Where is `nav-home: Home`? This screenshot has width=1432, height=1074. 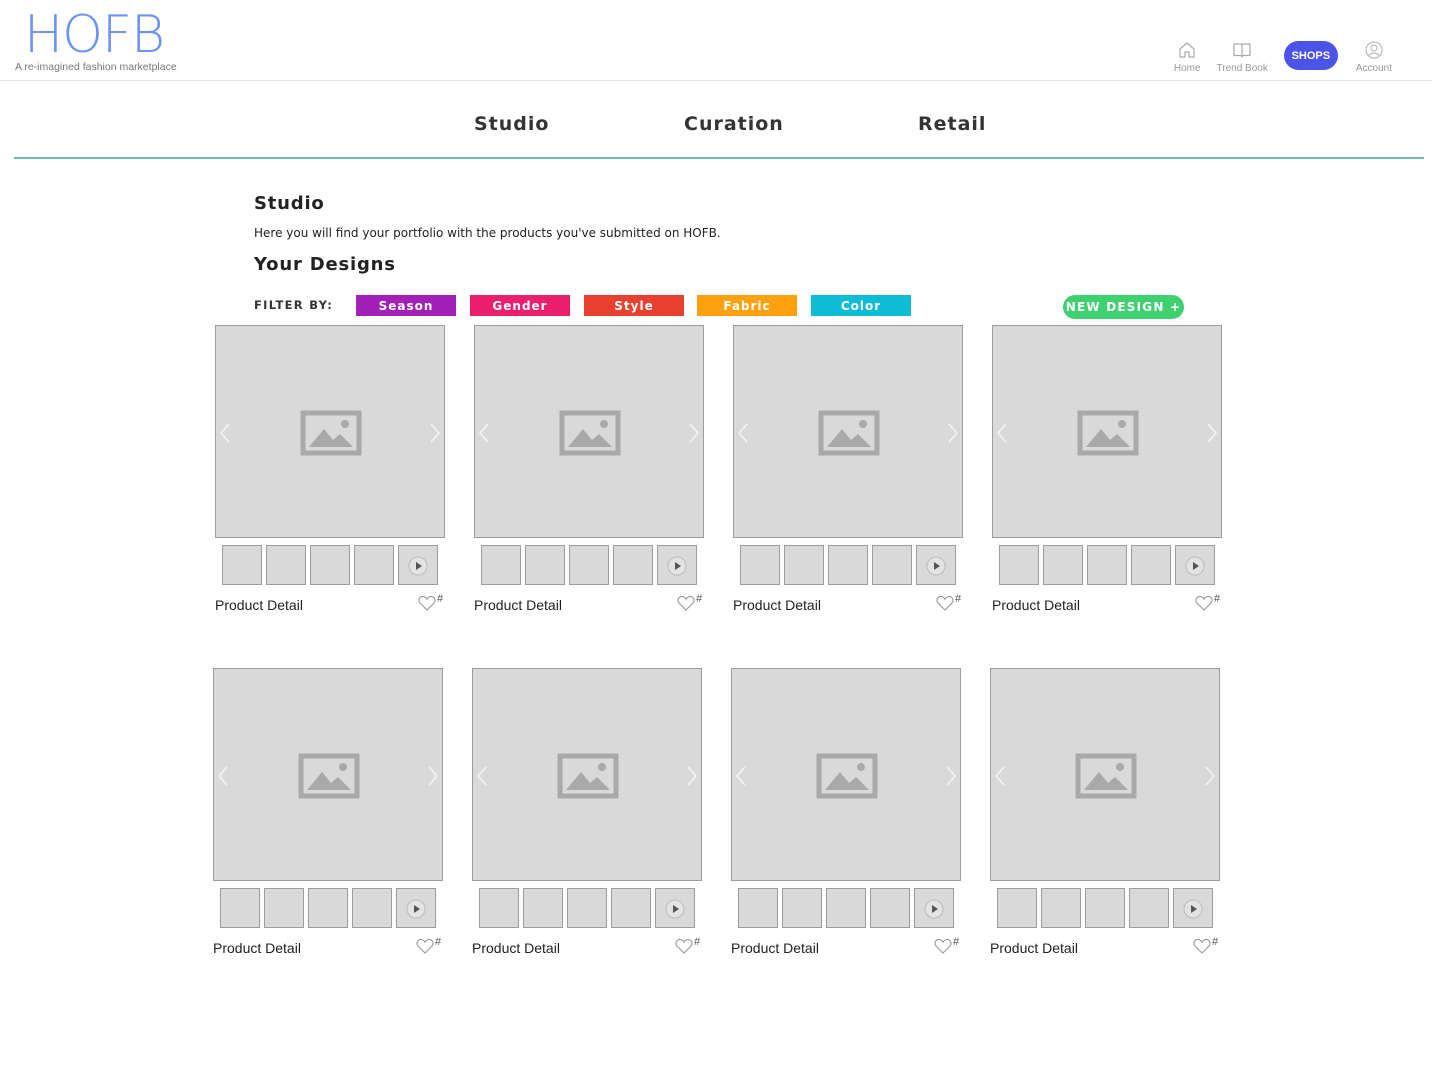 nav-home: Home is located at coordinates (1187, 57).